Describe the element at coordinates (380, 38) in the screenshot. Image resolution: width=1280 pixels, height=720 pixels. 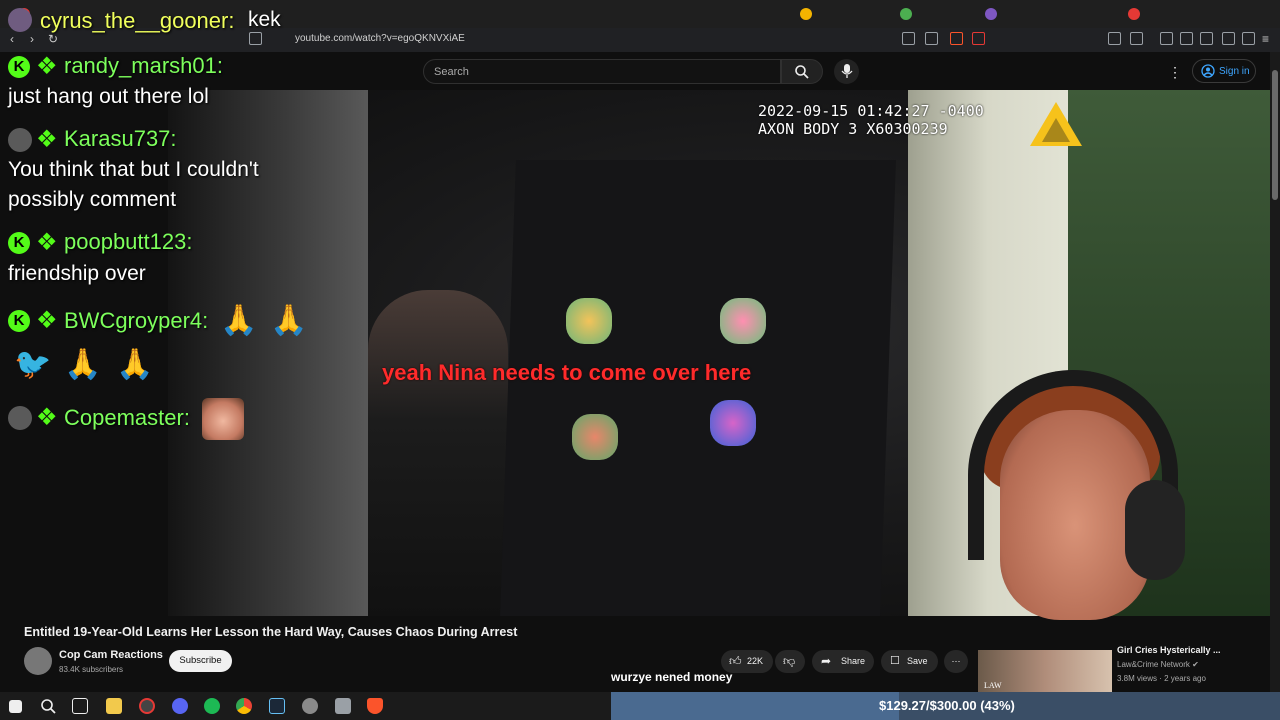
I see `url-field: youtube.com/watch?v=egoQKNVXiAE` at that location.